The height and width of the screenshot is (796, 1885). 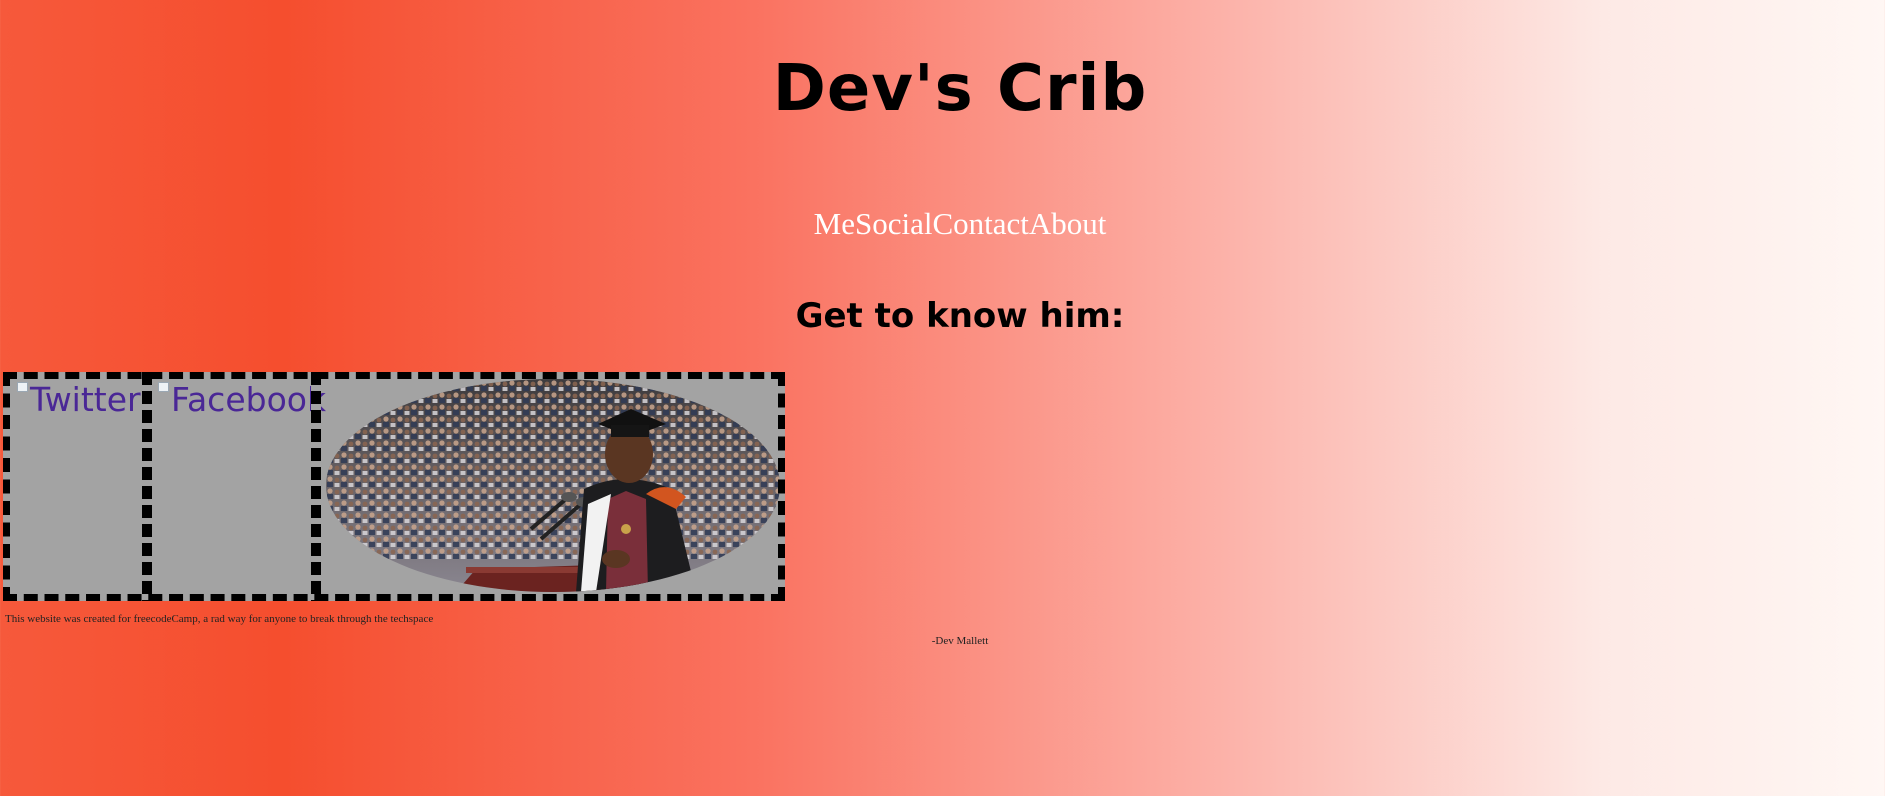 What do you see at coordinates (980, 223) in the screenshot?
I see `nav-item-contact: Contact` at bounding box center [980, 223].